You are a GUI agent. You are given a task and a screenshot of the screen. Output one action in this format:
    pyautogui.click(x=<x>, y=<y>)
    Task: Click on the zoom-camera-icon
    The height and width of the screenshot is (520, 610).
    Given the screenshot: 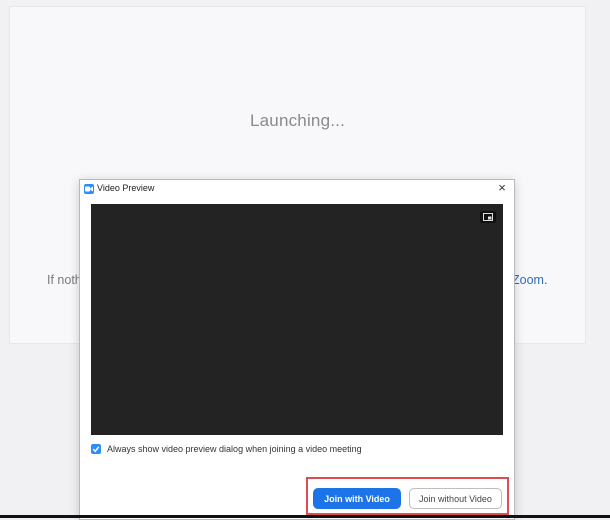 What is the action you would take?
    pyautogui.click(x=89, y=189)
    